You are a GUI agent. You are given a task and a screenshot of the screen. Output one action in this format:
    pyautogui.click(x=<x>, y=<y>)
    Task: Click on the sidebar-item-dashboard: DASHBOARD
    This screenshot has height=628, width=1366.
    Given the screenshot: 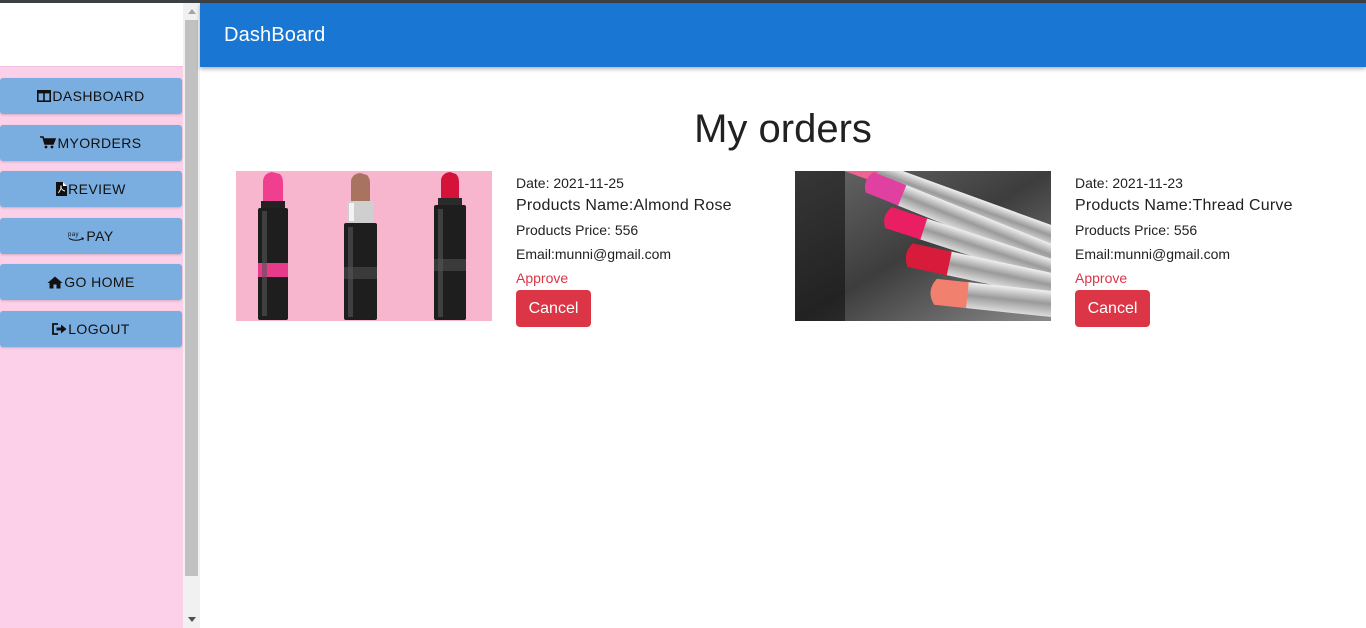 What is the action you would take?
    pyautogui.click(x=91, y=96)
    